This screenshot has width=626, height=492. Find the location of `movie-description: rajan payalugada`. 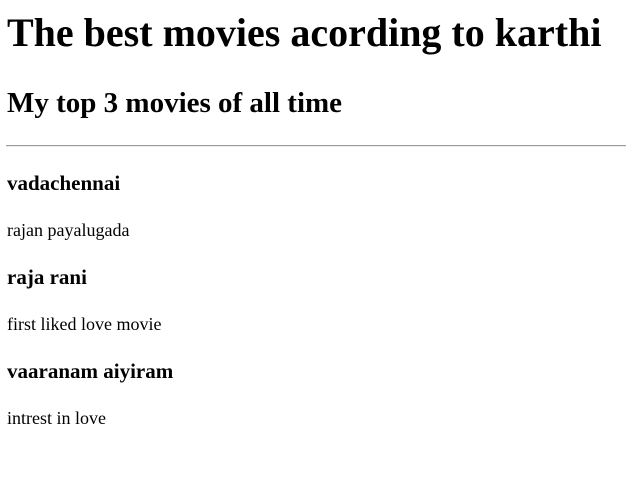

movie-description: rajan payalugada is located at coordinates (68, 230).